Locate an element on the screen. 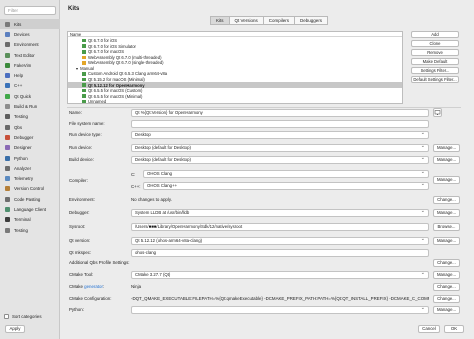 This screenshot has height=339, width=474. ok-button: OK is located at coordinates (454, 329).